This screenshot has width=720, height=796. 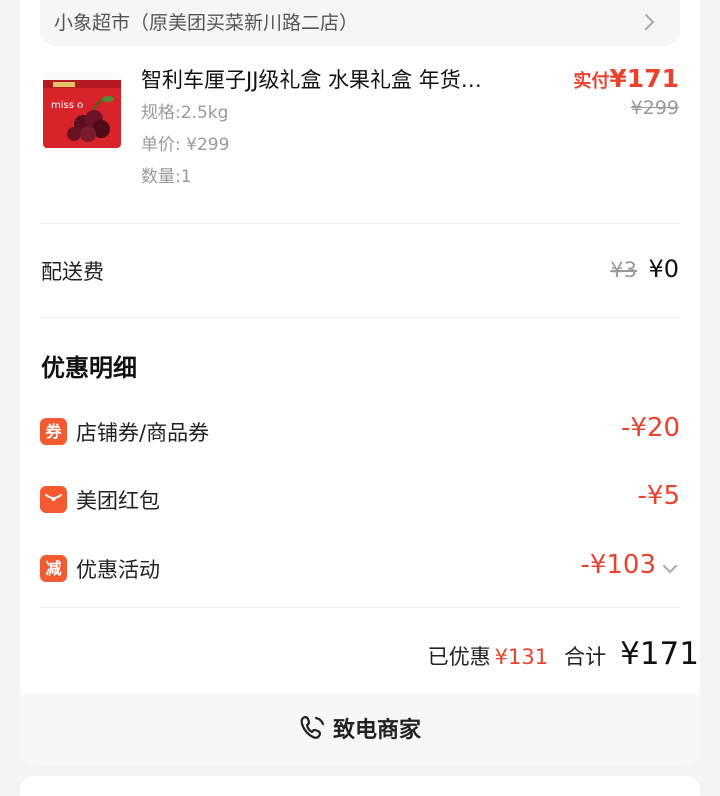 I want to click on original-price: ¥299, so click(x=654, y=108).